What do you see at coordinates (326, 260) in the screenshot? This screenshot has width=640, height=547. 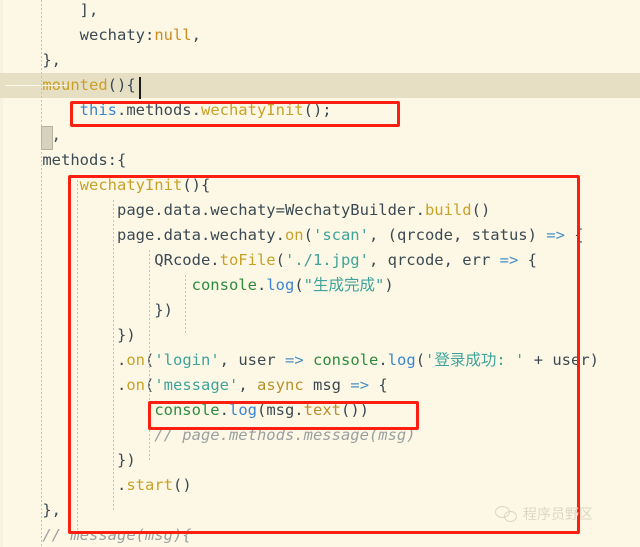 I see `code-token: './1.jpg'` at bounding box center [326, 260].